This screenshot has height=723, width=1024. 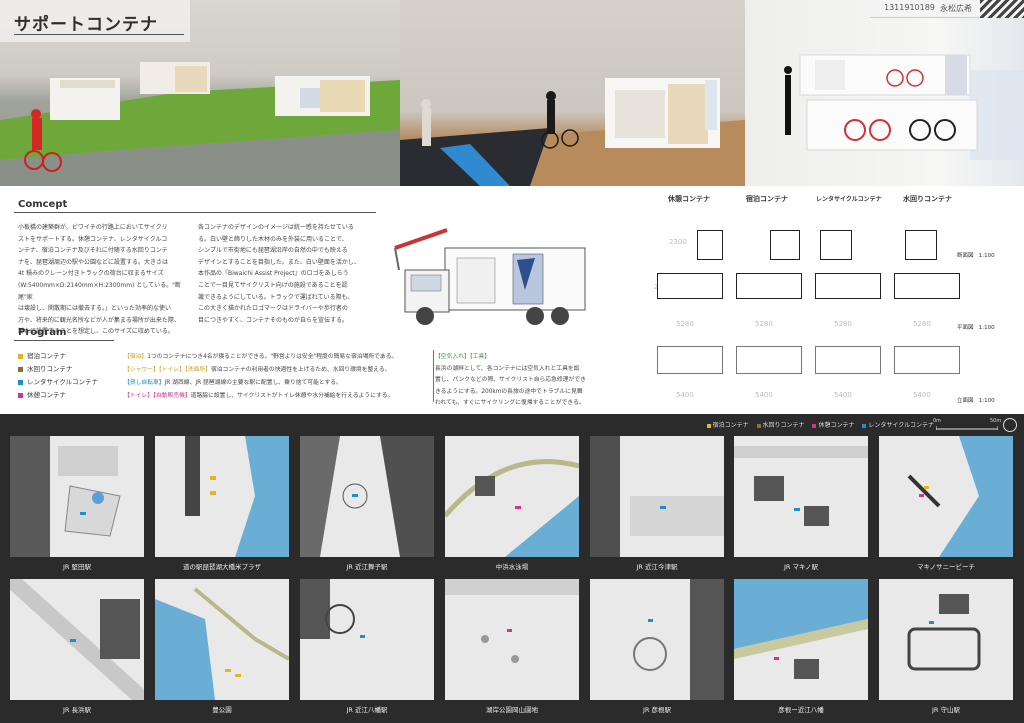 I want to click on concept-line: る。白い壁と飾りした木材のみを外装に用いることで、, so click(x=273, y=239).